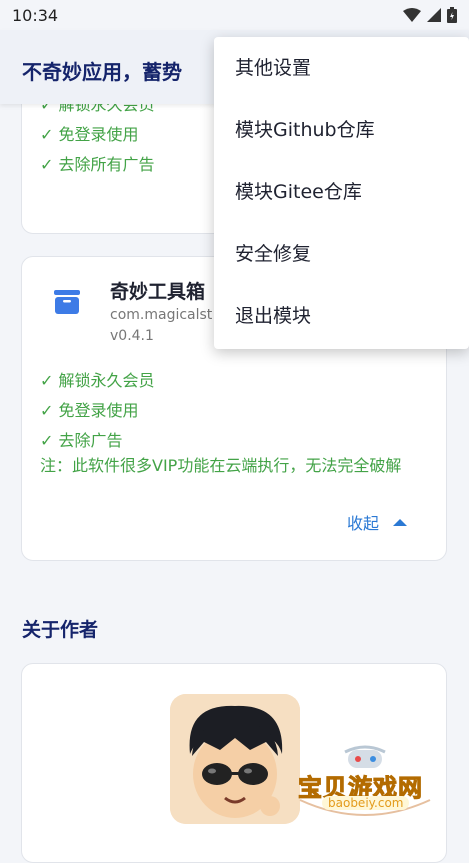 The height and width of the screenshot is (863, 469). I want to click on menu-item-exit-module: 退出模块, so click(341, 316).